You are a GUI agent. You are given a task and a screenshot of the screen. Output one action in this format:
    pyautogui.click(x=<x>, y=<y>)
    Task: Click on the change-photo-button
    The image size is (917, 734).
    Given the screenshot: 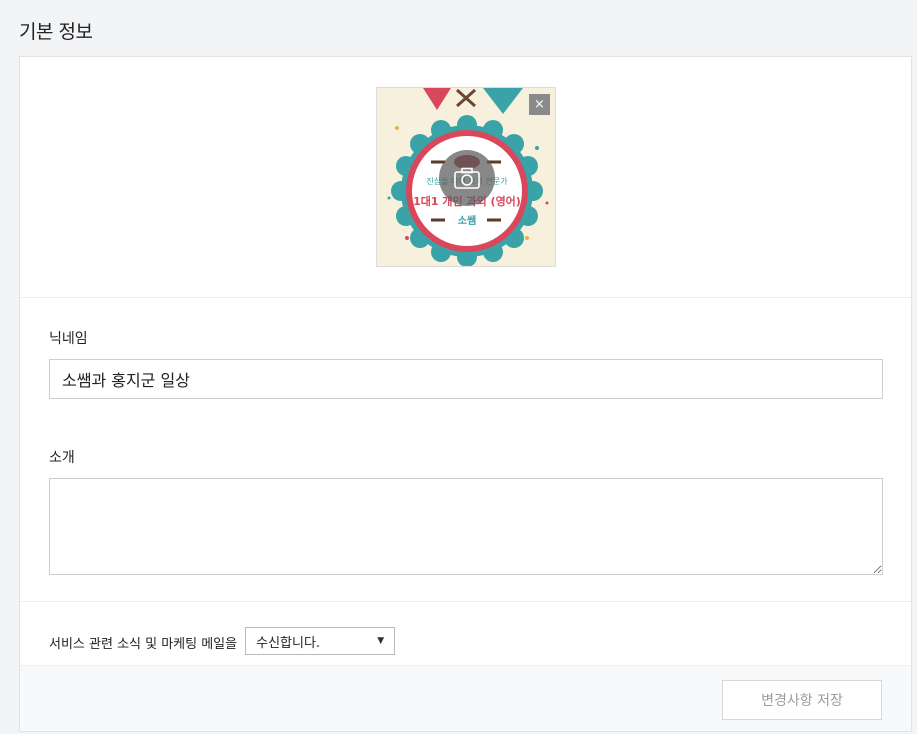 What is the action you would take?
    pyautogui.click(x=467, y=178)
    